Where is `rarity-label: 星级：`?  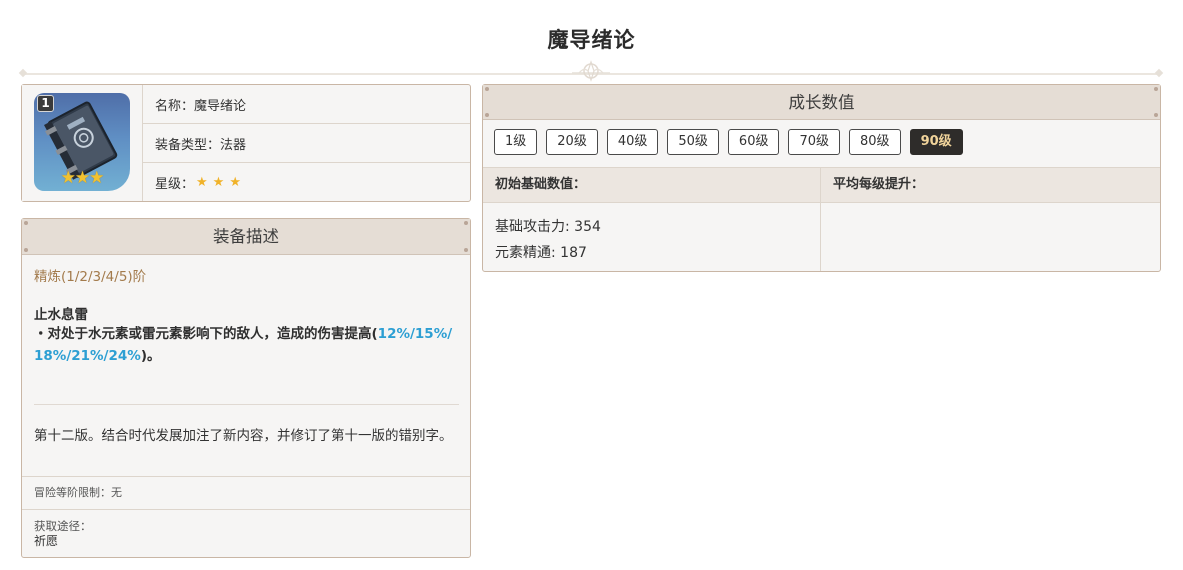 rarity-label: 星级： is located at coordinates (175, 184).